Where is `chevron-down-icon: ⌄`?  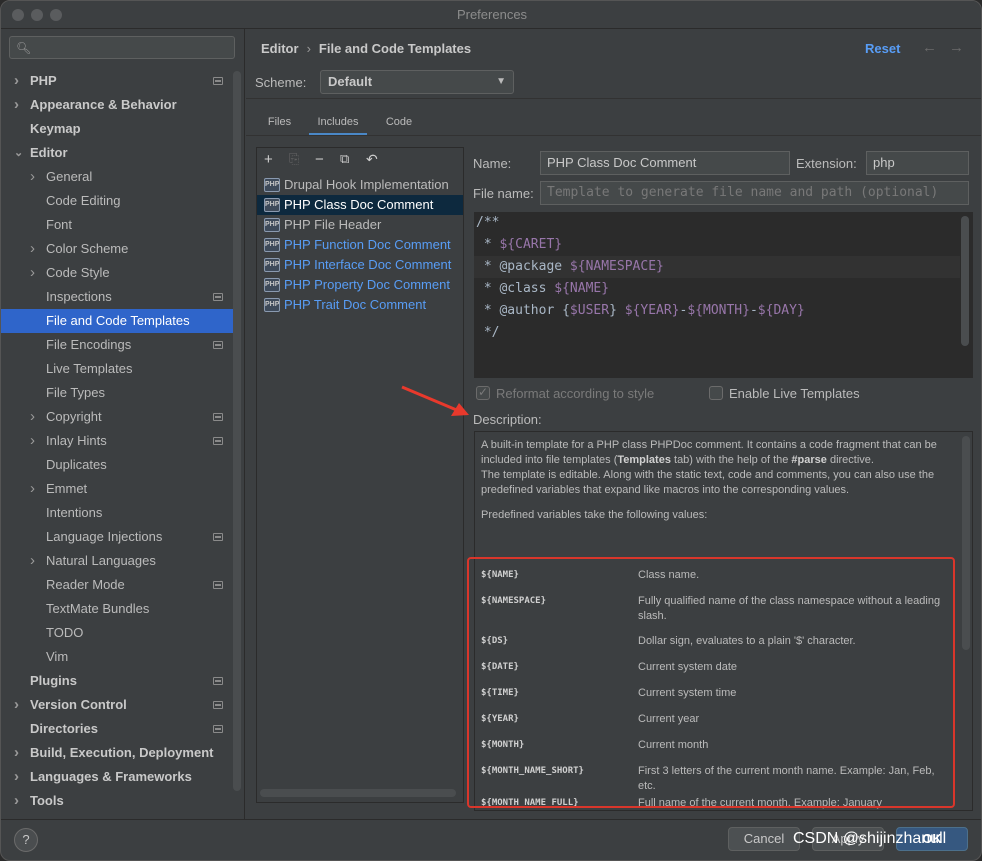
chevron-down-icon: ⌄ is located at coordinates (20, 153).